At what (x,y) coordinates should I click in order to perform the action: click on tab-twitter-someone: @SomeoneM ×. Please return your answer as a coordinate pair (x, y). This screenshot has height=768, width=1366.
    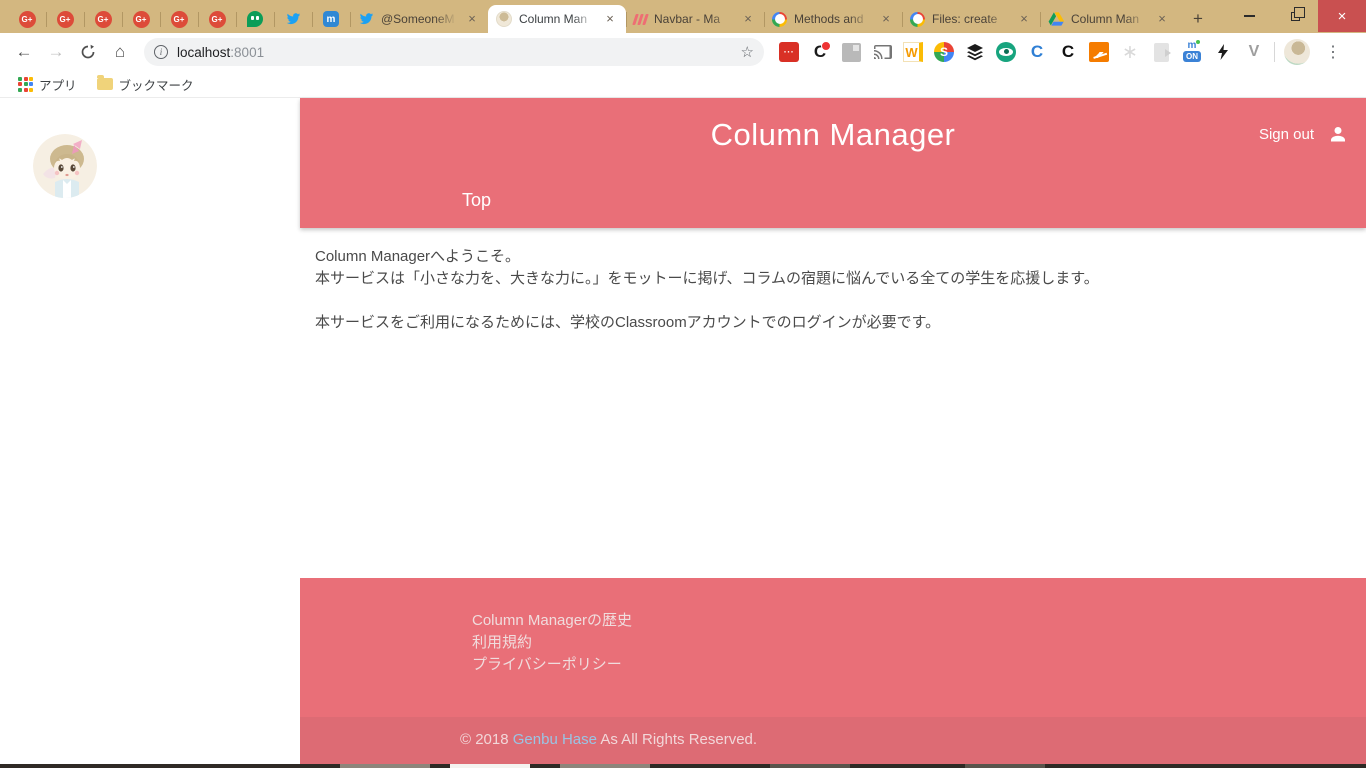
    Looking at the image, I should click on (419, 19).